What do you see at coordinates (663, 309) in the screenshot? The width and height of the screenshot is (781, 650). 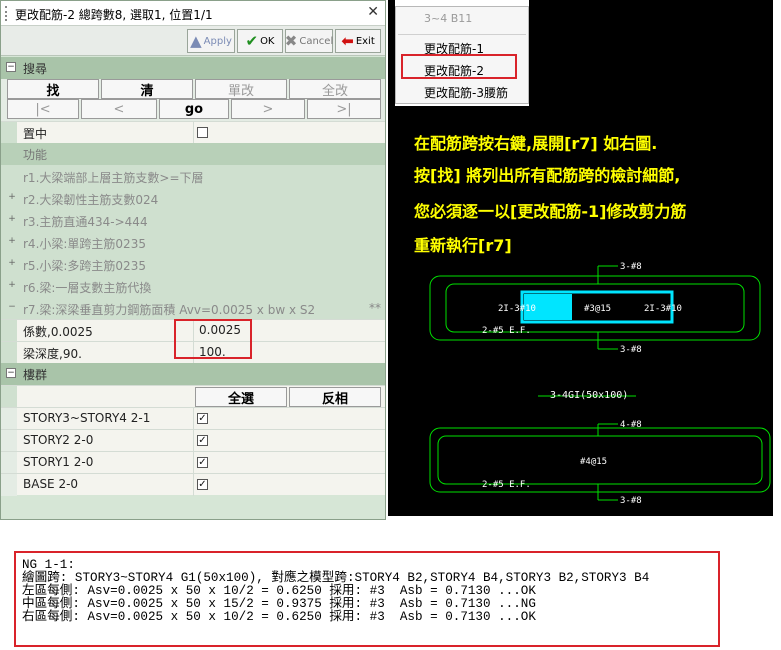 I see `beam1-right-label: 2I-3#10` at bounding box center [663, 309].